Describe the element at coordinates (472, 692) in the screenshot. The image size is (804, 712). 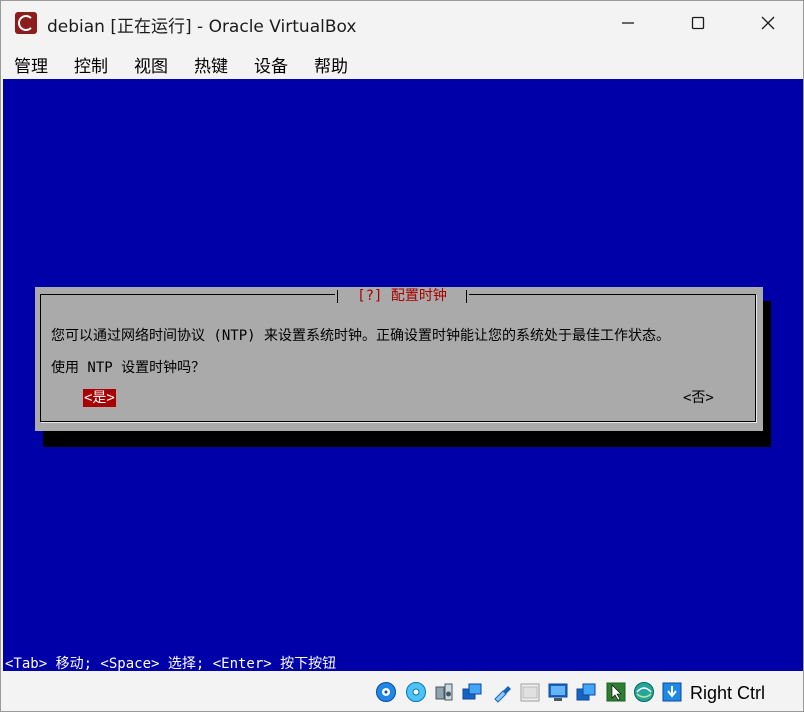
I see `network-icon` at that location.